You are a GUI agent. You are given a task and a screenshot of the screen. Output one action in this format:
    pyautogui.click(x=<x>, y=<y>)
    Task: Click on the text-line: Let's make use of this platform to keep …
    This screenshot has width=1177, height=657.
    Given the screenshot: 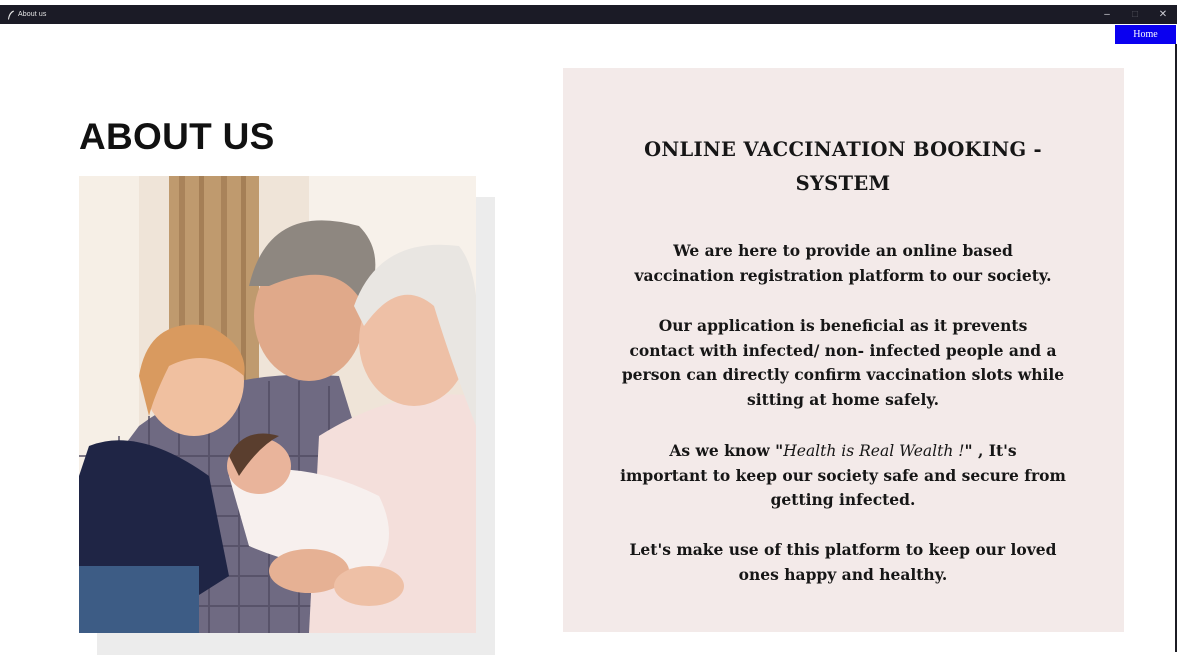 What is the action you would take?
    pyautogui.click(x=843, y=549)
    